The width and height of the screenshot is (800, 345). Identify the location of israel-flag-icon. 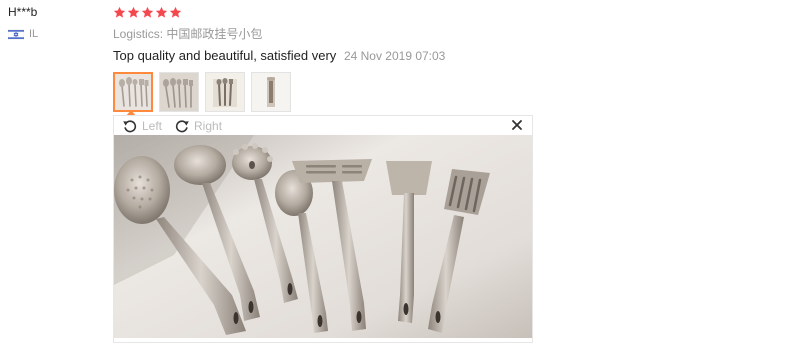
(16, 34).